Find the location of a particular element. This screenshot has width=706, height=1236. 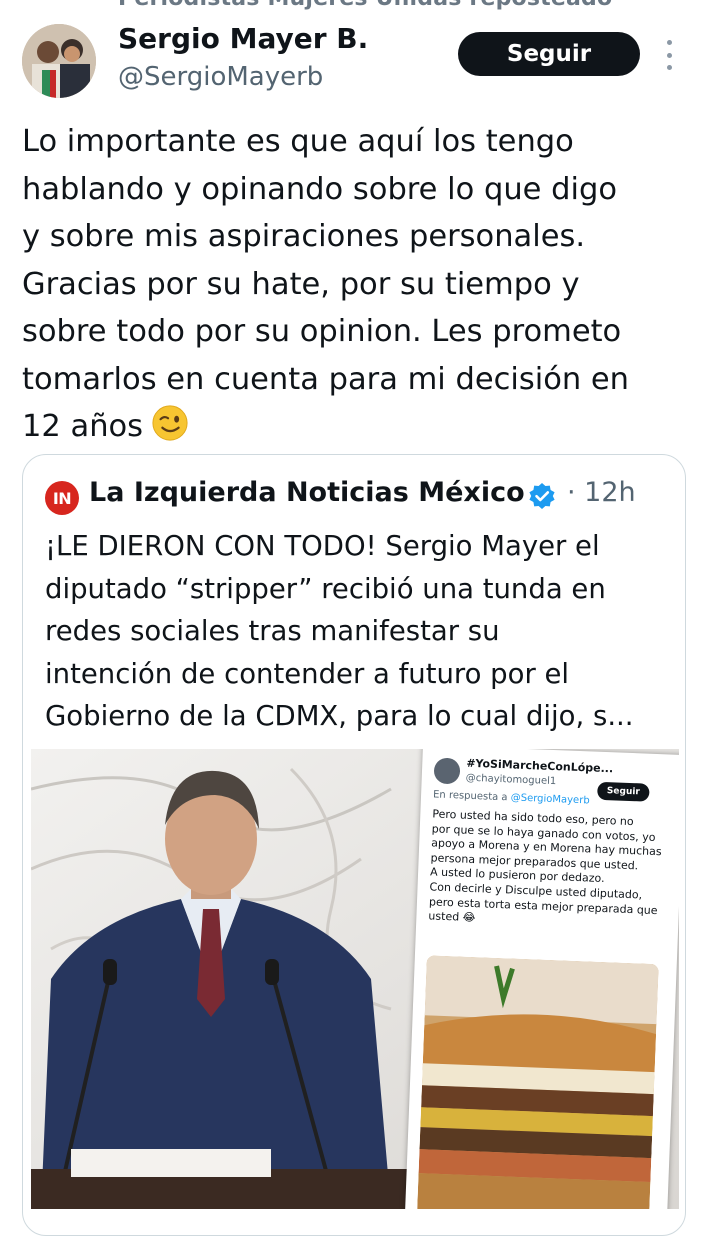

verified-badge-icon is located at coordinates (542, 496).